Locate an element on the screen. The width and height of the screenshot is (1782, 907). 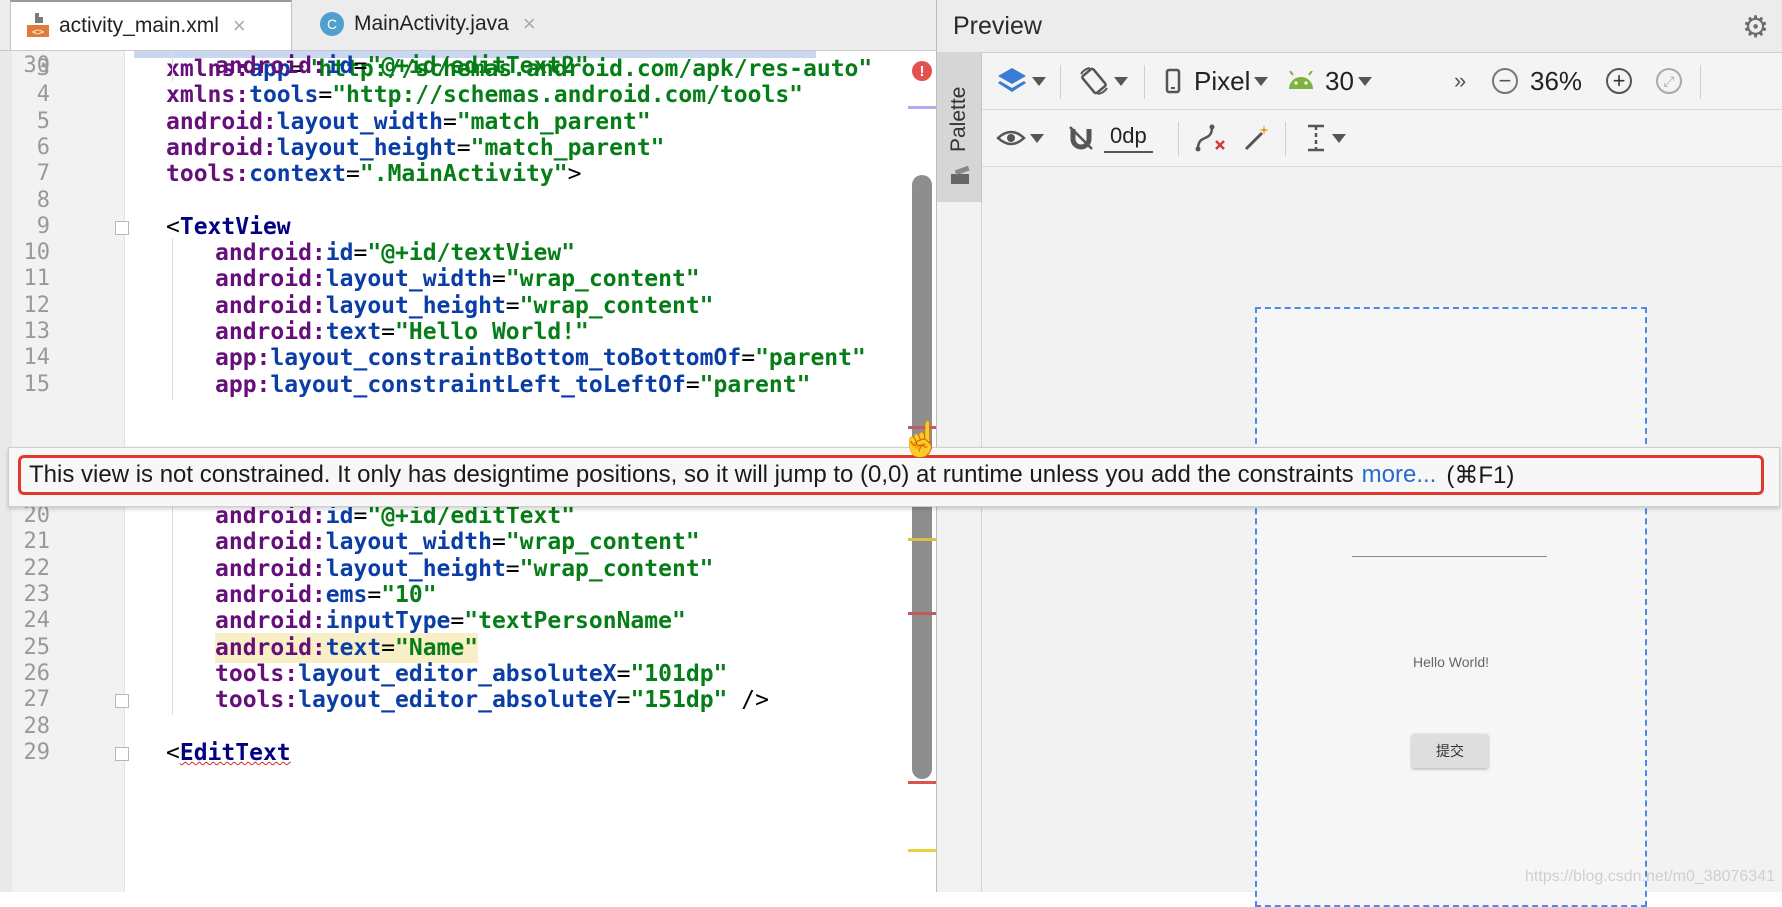
preview-header: Preview ⚙ is located at coordinates (1359, 26).